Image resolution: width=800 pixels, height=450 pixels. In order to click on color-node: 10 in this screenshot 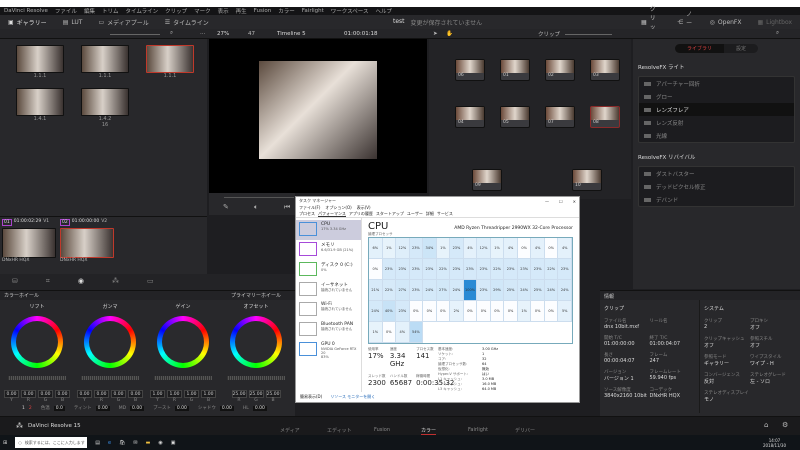, I will do `click(587, 180)`.